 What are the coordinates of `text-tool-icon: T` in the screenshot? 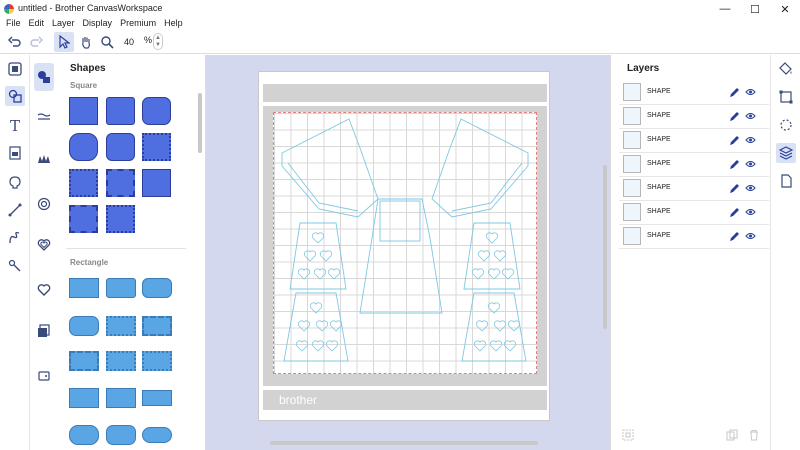 It's located at (15, 126).